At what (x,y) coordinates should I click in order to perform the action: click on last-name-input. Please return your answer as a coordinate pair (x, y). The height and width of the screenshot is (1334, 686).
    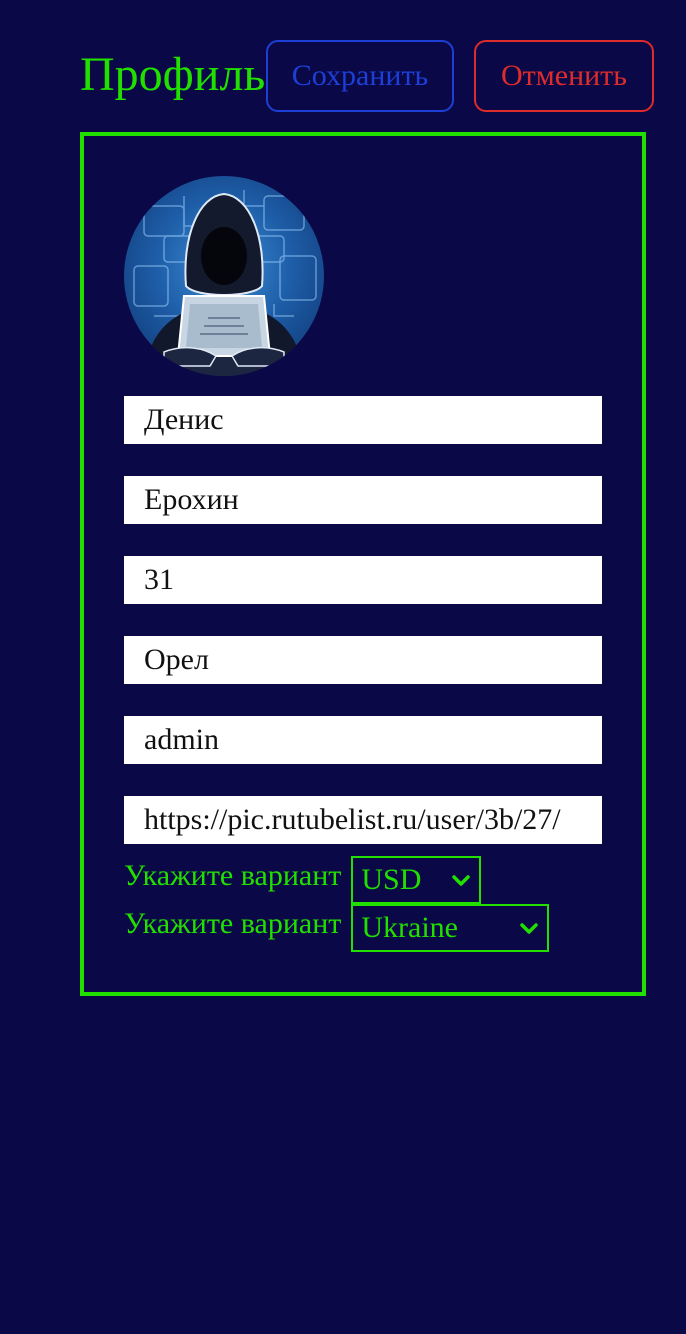
    Looking at the image, I should click on (363, 500).